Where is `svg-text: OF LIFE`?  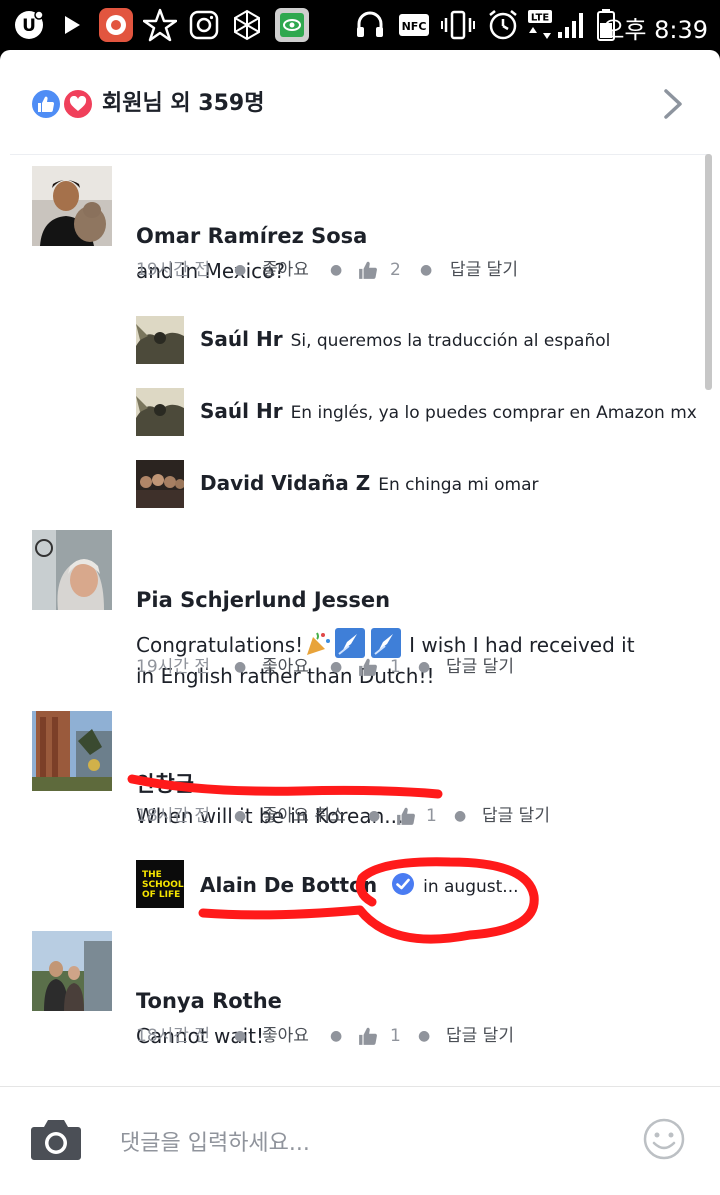 svg-text: OF LIFE is located at coordinates (161, 895).